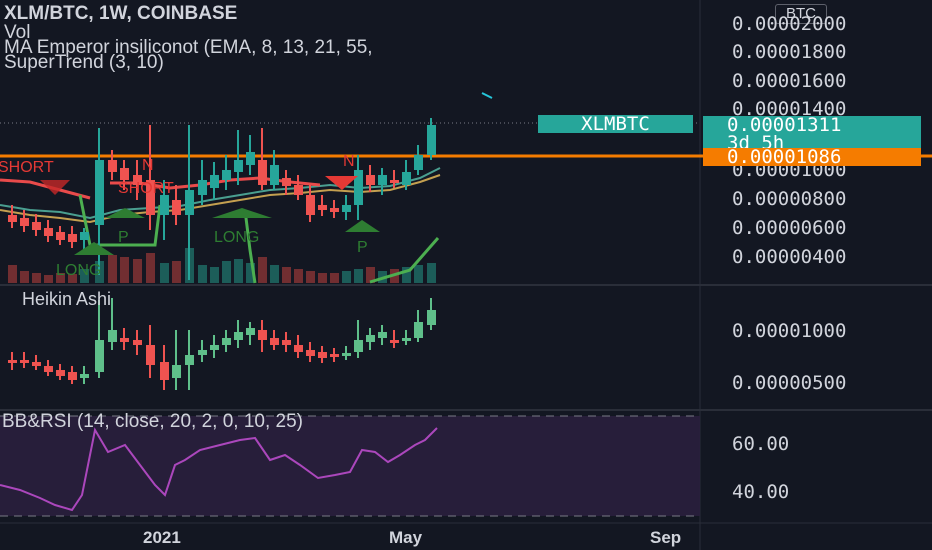 This screenshot has height=550, width=932. What do you see at coordinates (789, 81) in the screenshot?
I see `price-label: 0.00001600` at bounding box center [789, 81].